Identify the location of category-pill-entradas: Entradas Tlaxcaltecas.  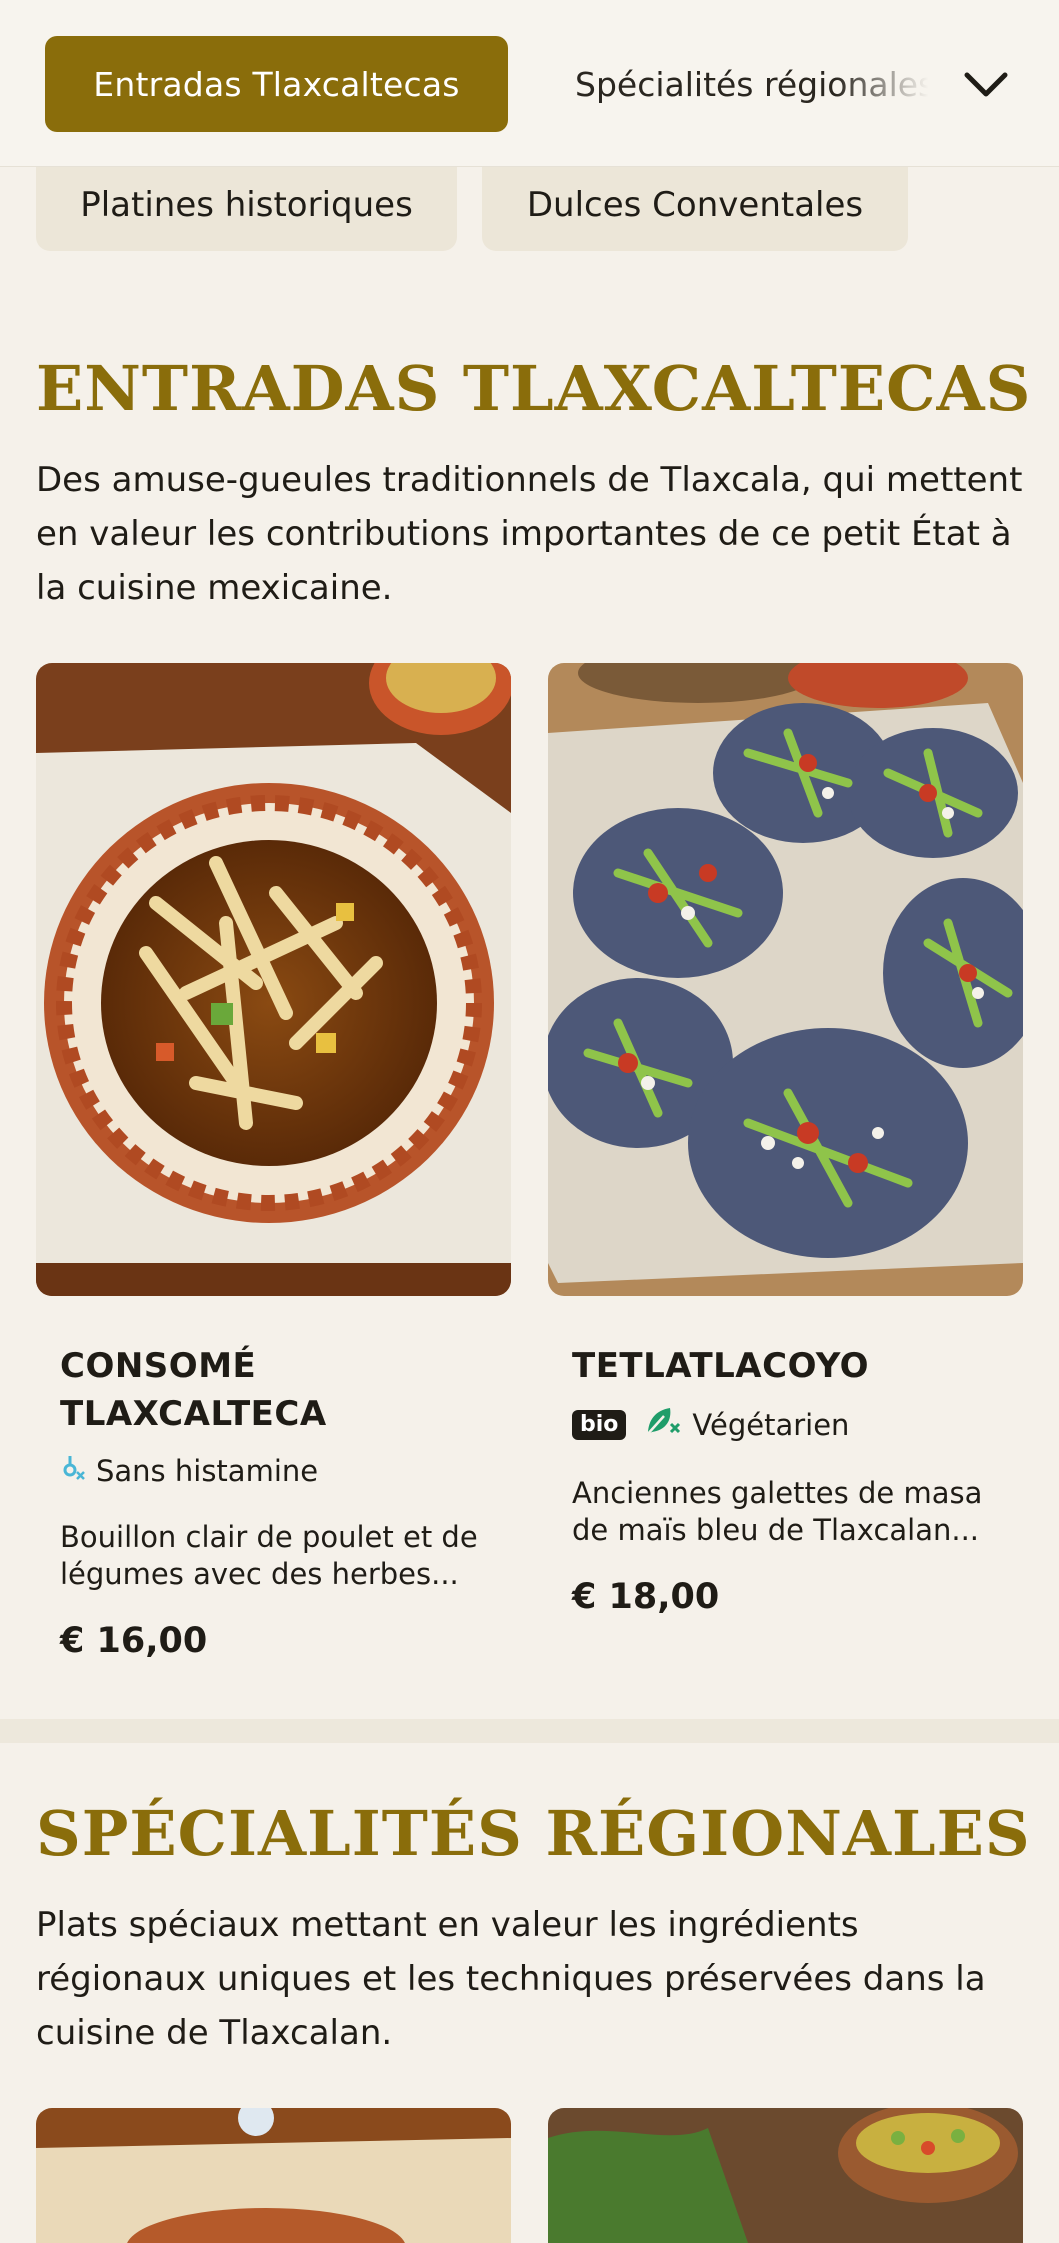
(276, 84).